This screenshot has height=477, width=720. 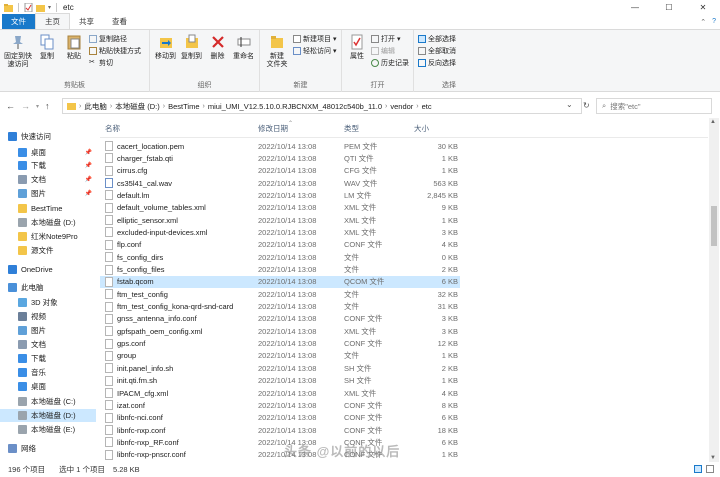 What do you see at coordinates (698, 469) in the screenshot?
I see `details-view-icon` at bounding box center [698, 469].